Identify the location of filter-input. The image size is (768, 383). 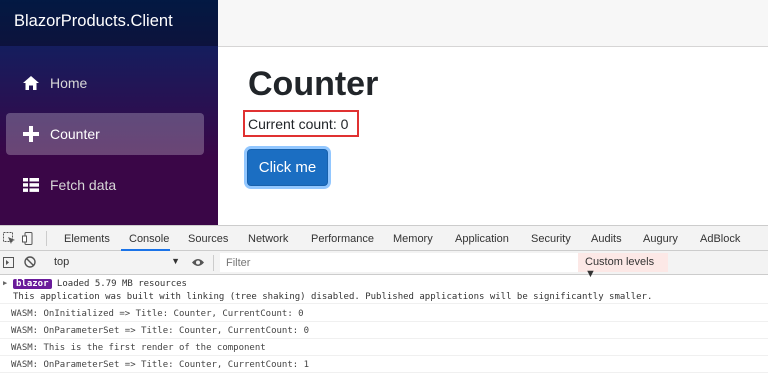
(399, 262).